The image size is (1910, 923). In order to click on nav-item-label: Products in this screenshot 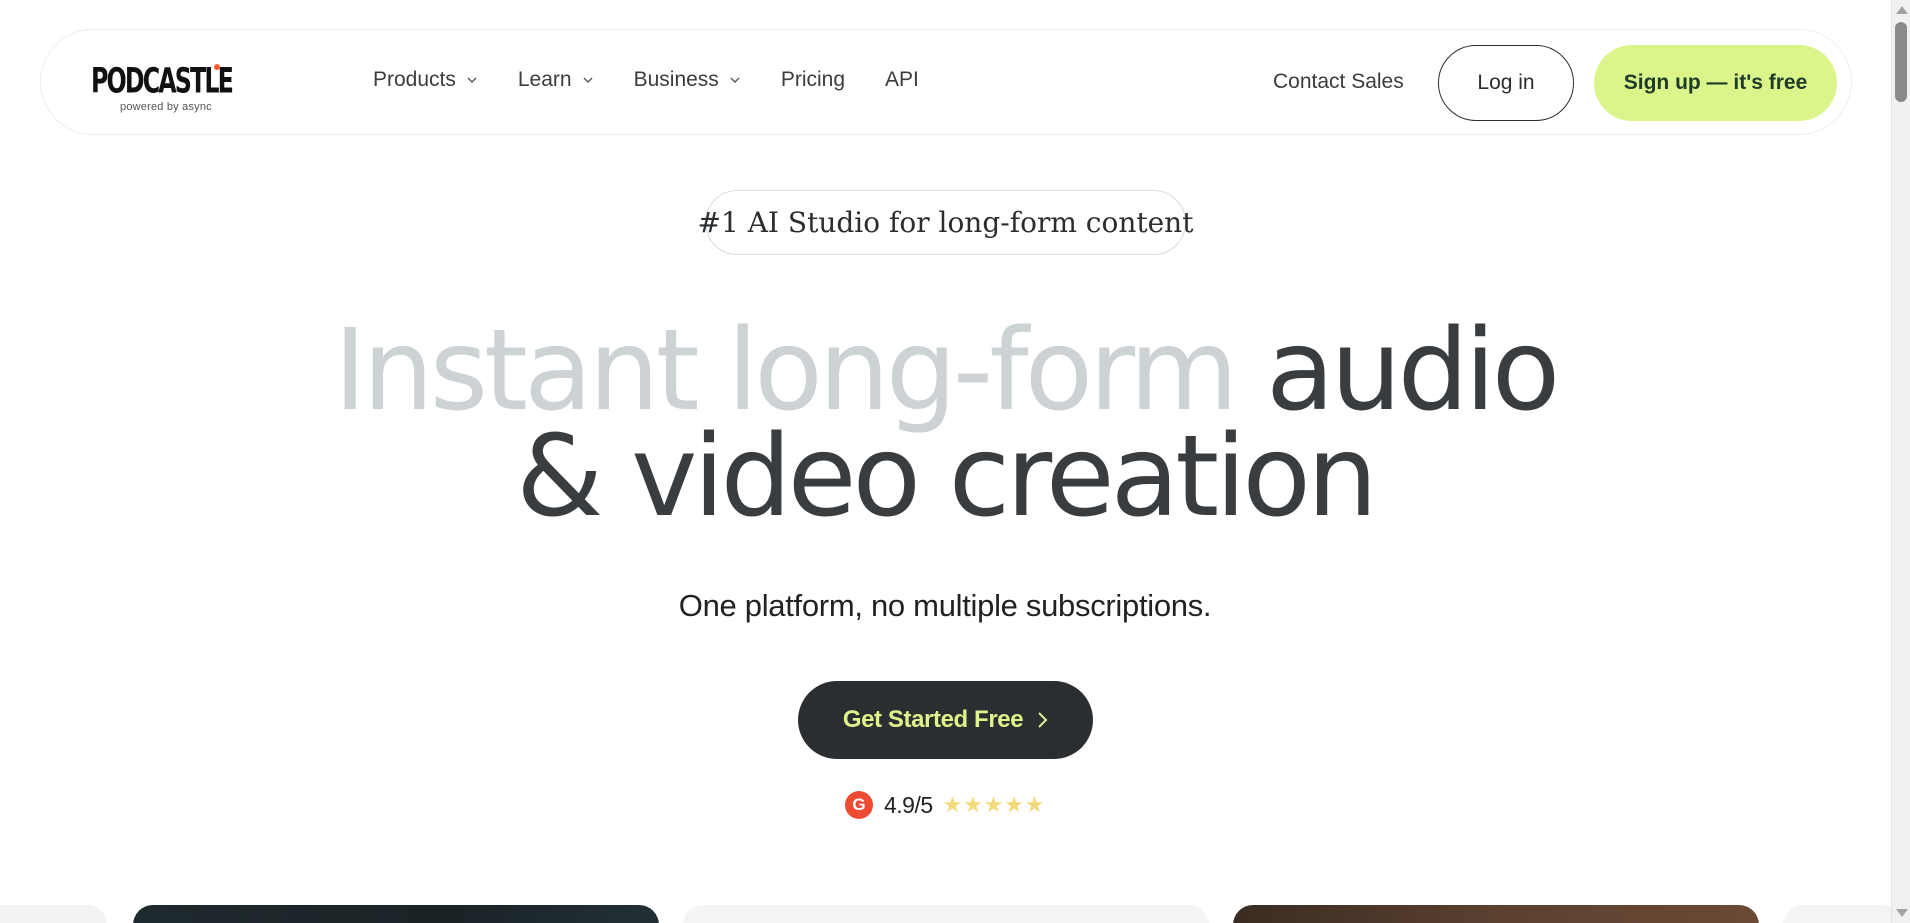, I will do `click(414, 79)`.